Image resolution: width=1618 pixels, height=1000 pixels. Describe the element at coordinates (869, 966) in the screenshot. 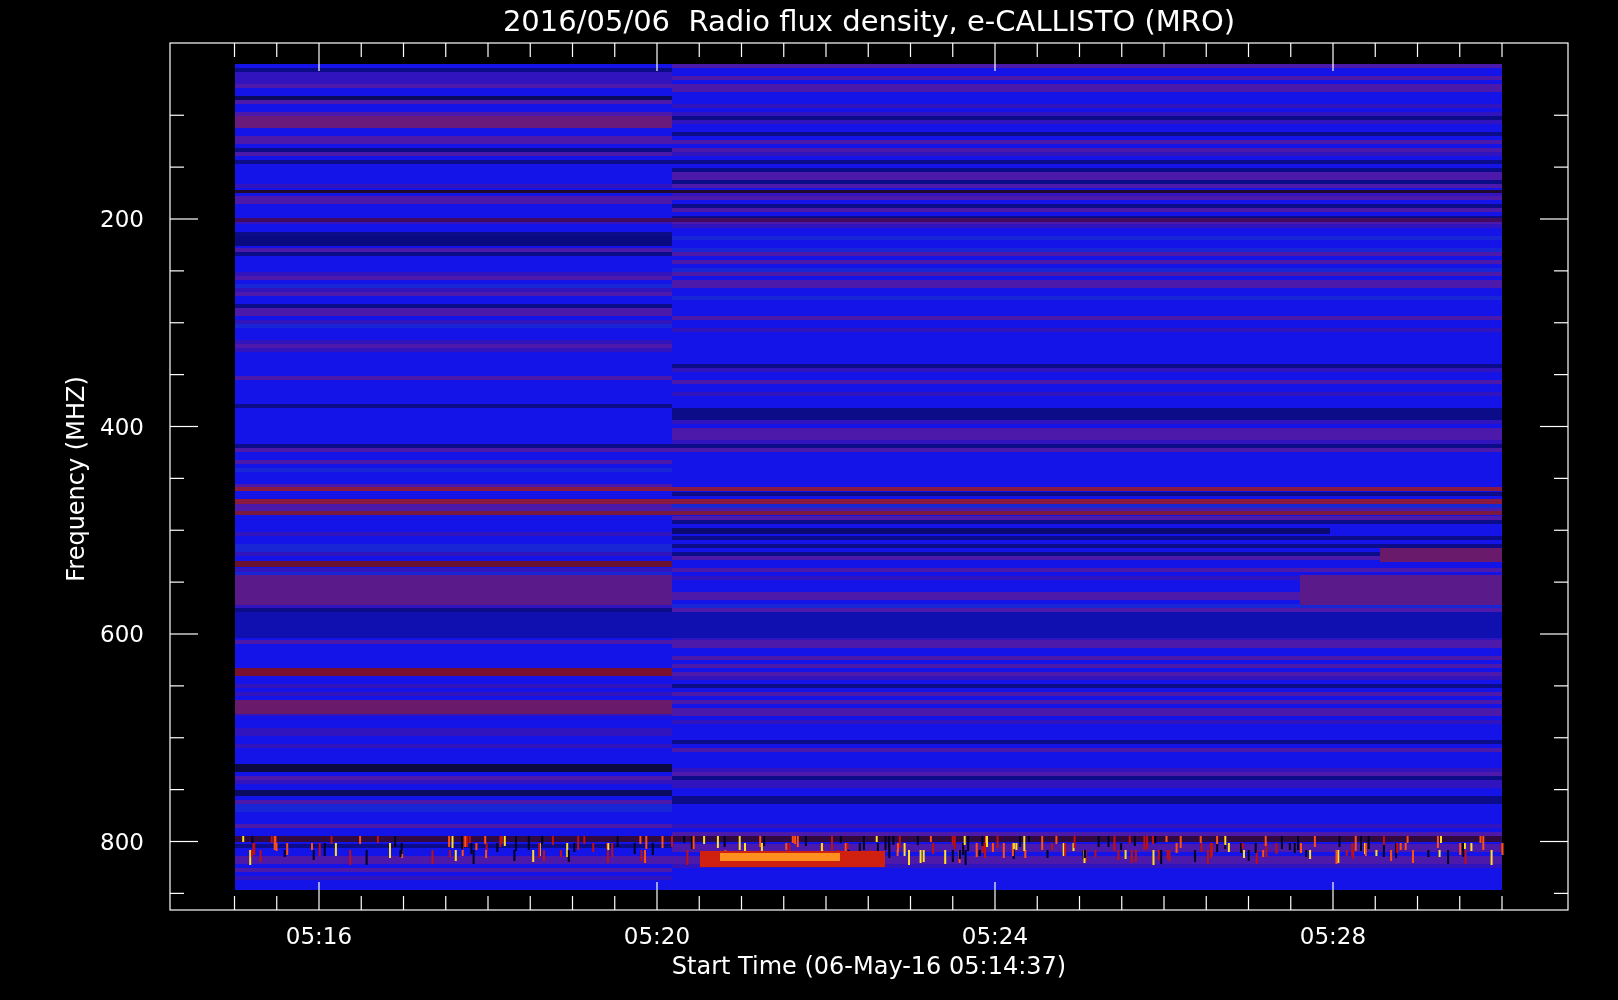

I see `axis-title: Start Time (06-May-16 05:14:37)` at that location.